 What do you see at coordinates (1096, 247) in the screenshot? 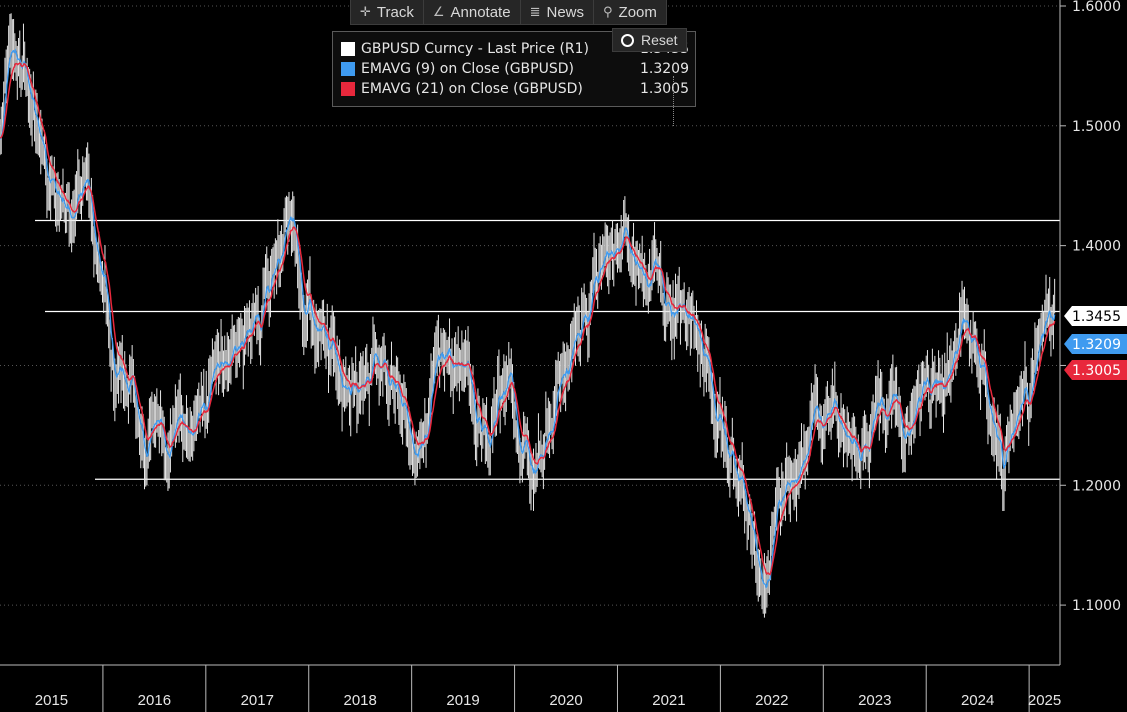
I see `y-tick-label: 1.4000` at bounding box center [1096, 247].